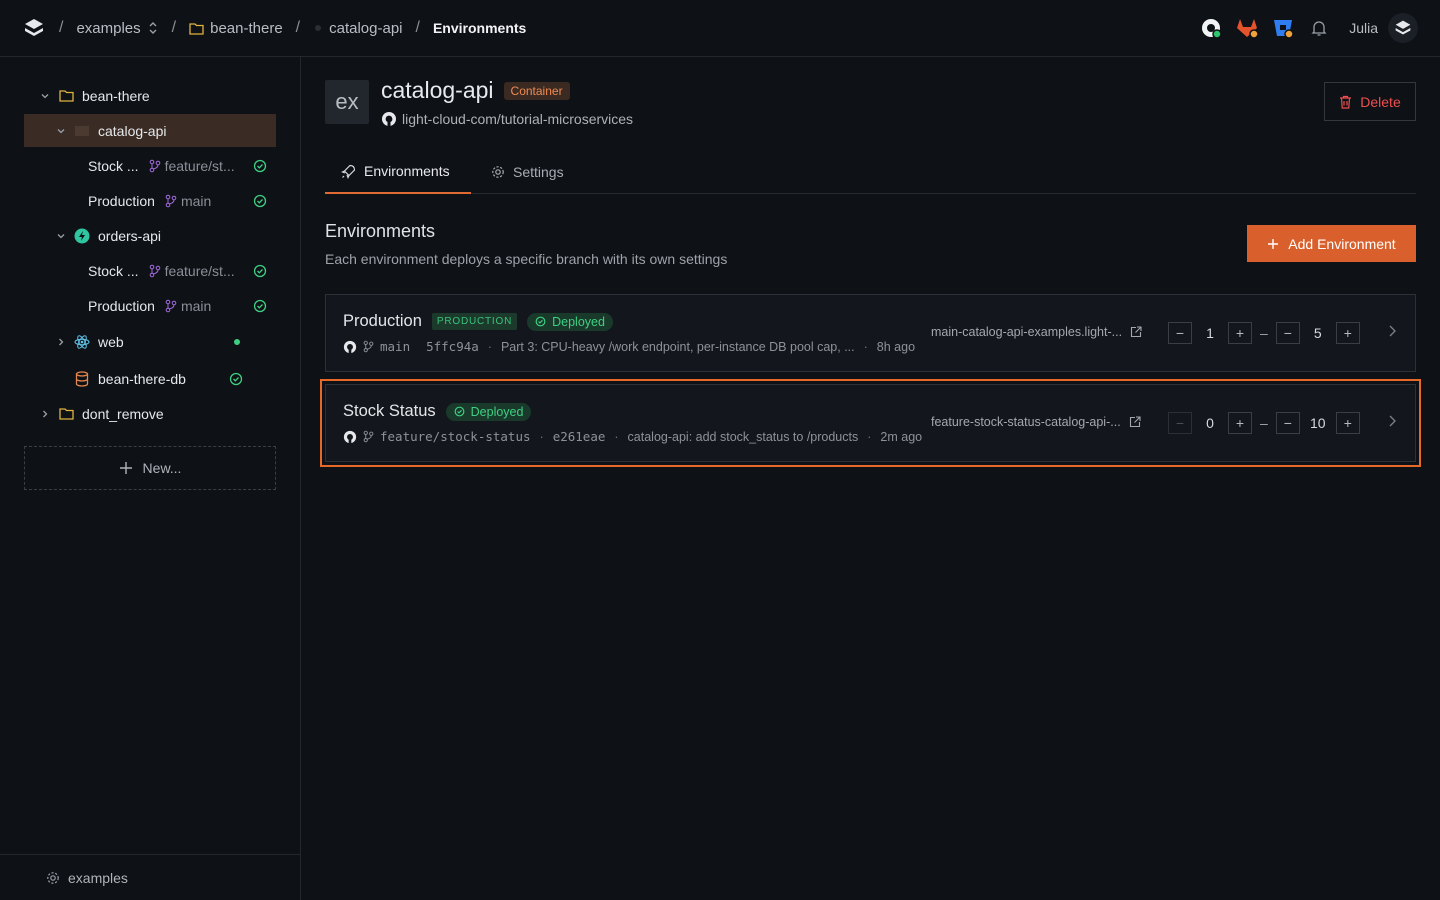 Image resolution: width=1440 pixels, height=900 pixels. What do you see at coordinates (149, 341) in the screenshot?
I see `sidebar-service-web: web` at bounding box center [149, 341].